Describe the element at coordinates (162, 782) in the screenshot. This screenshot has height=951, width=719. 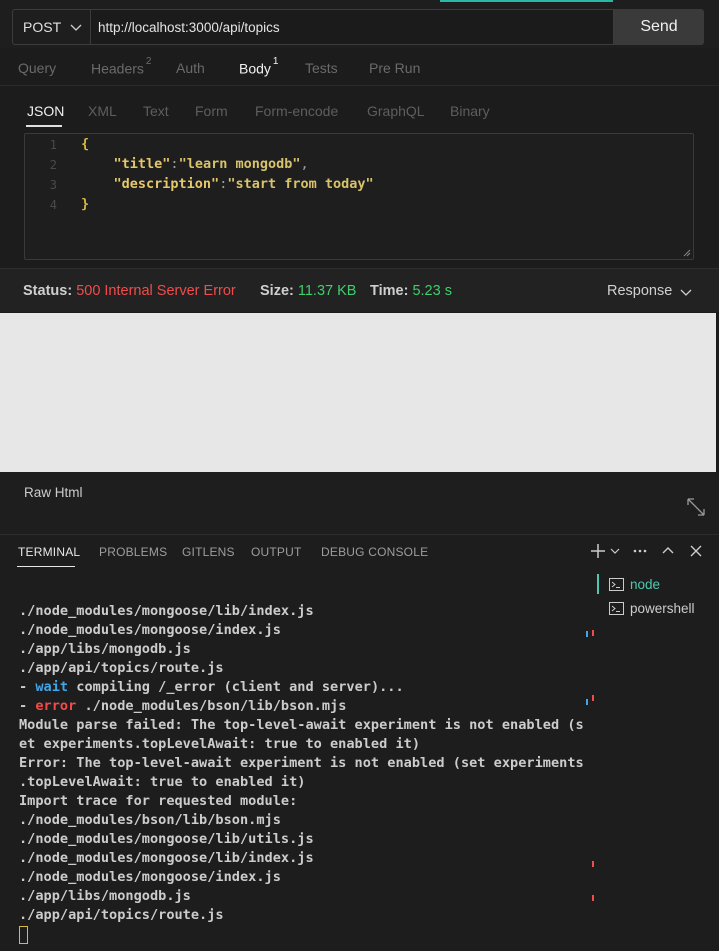
I see `terminal-line: .topLevelAwait: true to enabled it)` at that location.